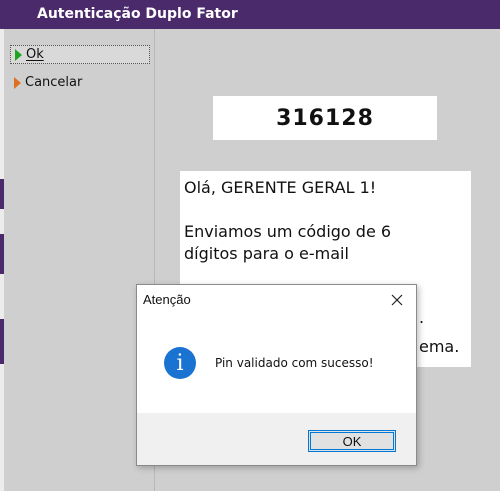 This screenshot has width=500, height=491. Describe the element at coordinates (325, 118) in the screenshot. I see `verification-code: 316128` at that location.